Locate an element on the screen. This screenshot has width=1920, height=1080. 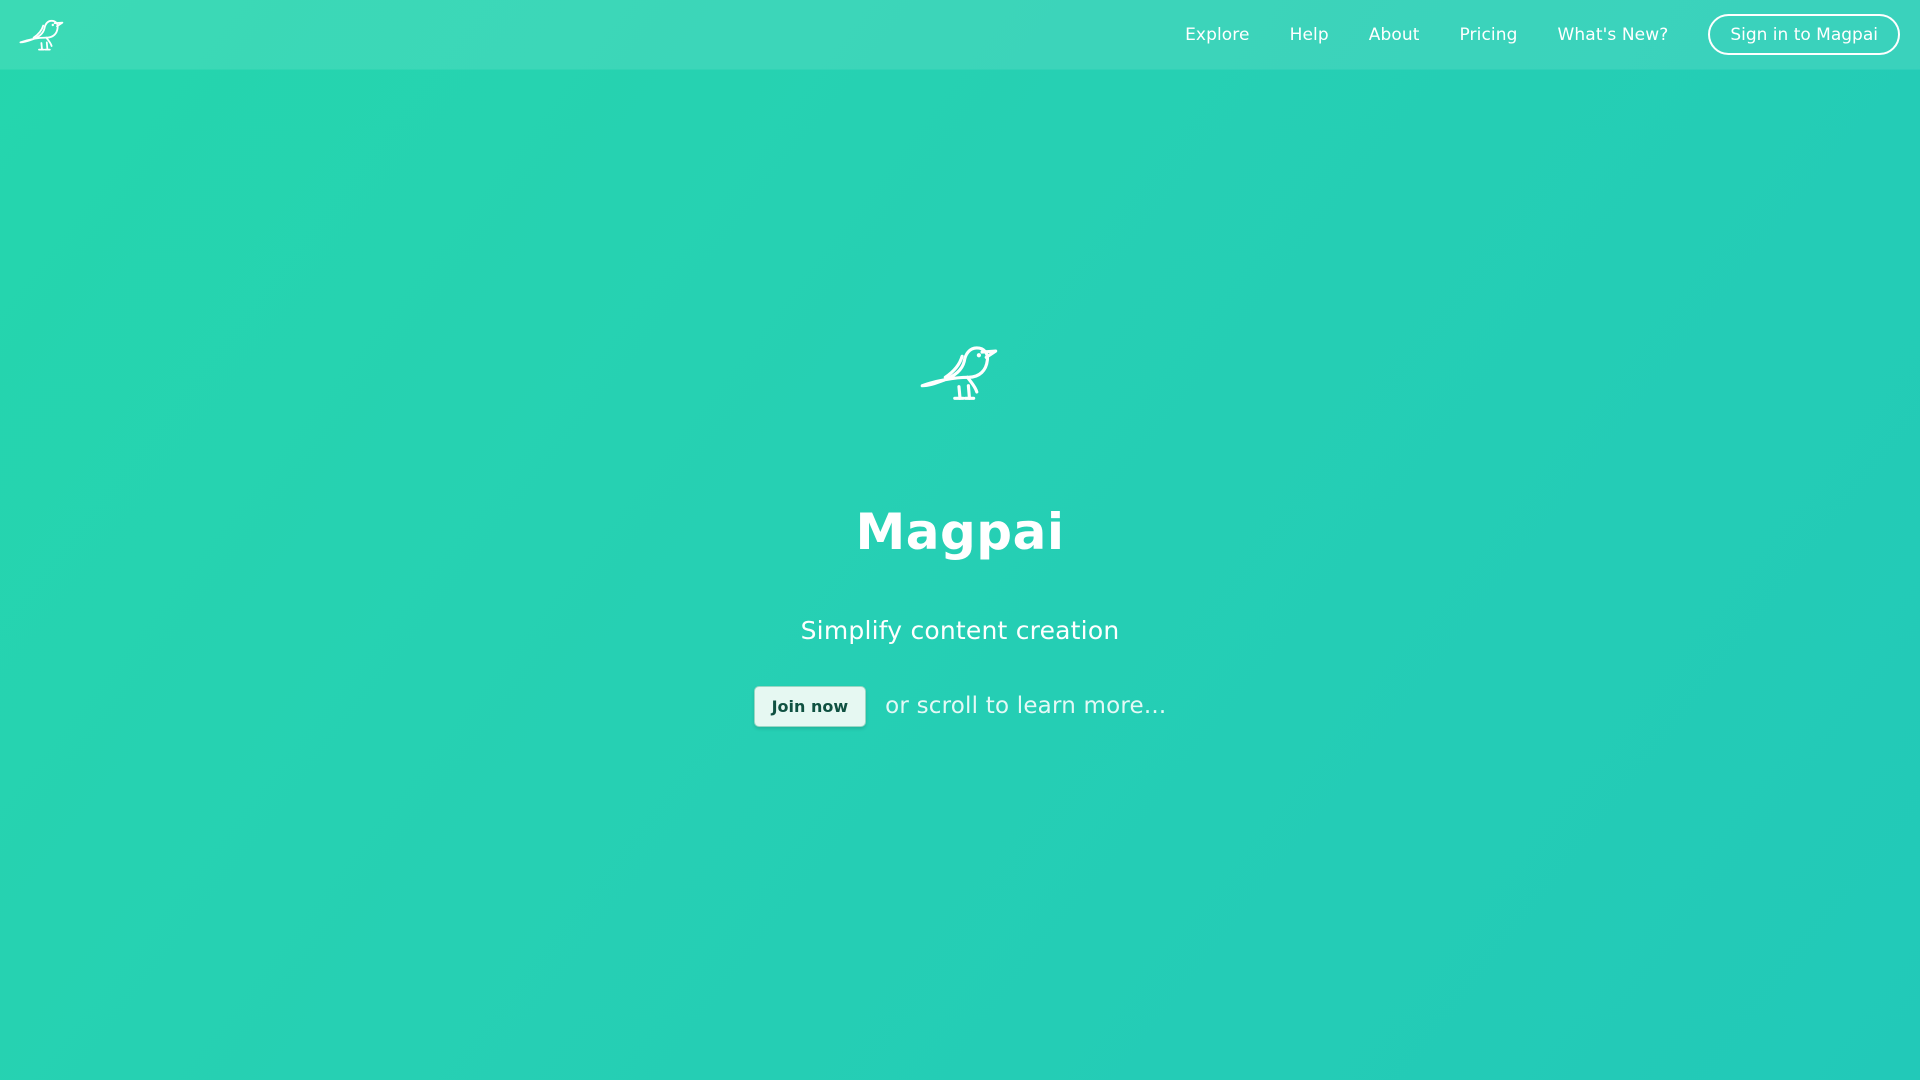
nav-link-explore: Explore is located at coordinates (1217, 35).